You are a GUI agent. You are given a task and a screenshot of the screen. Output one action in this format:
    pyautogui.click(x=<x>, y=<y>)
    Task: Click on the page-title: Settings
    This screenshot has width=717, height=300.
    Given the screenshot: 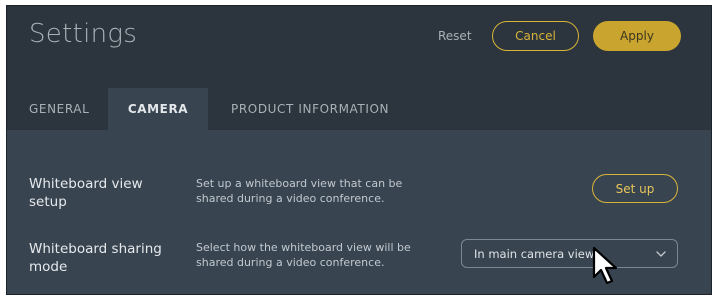 What is the action you would take?
    pyautogui.click(x=83, y=34)
    